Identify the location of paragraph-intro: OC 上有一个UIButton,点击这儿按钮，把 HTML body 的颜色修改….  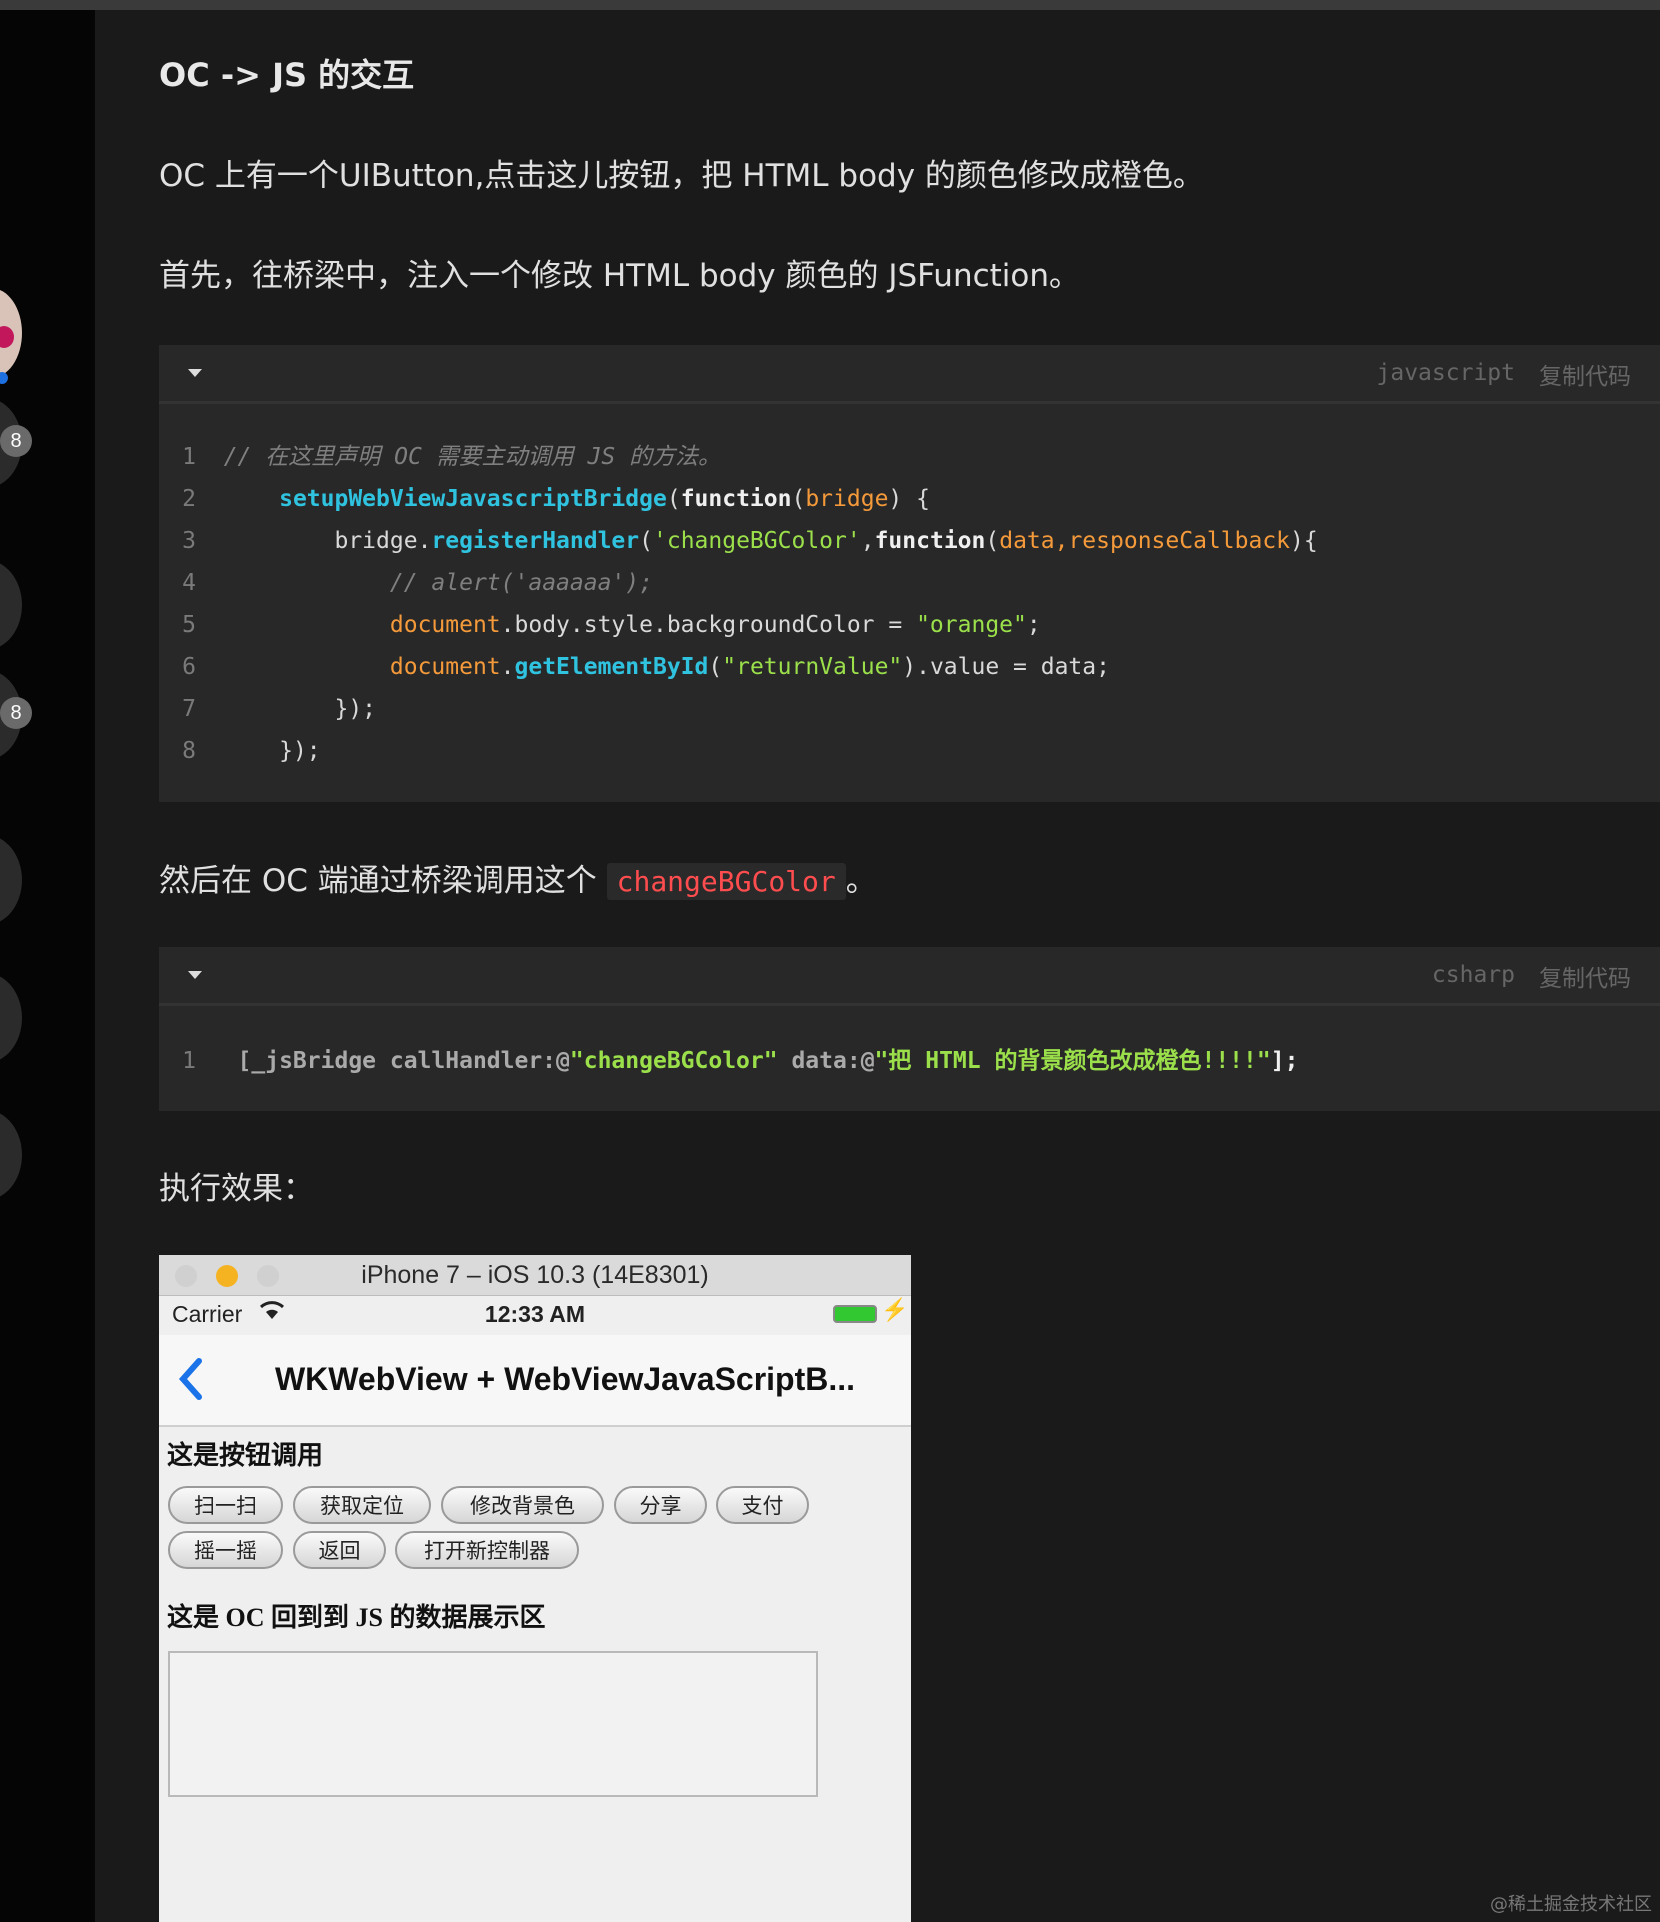
(681, 176).